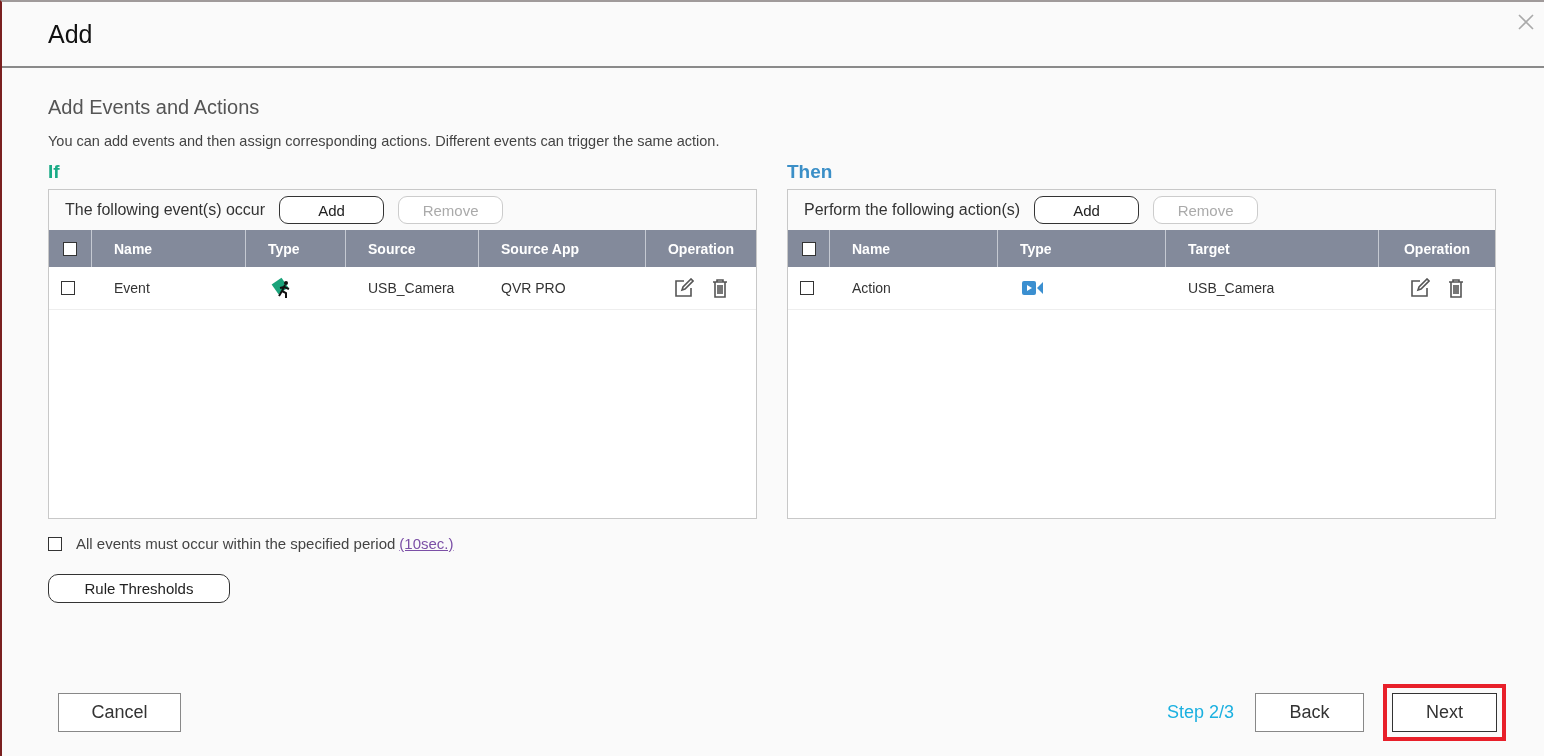  Describe the element at coordinates (54, 172) in the screenshot. I see `section-heading: If` at that location.